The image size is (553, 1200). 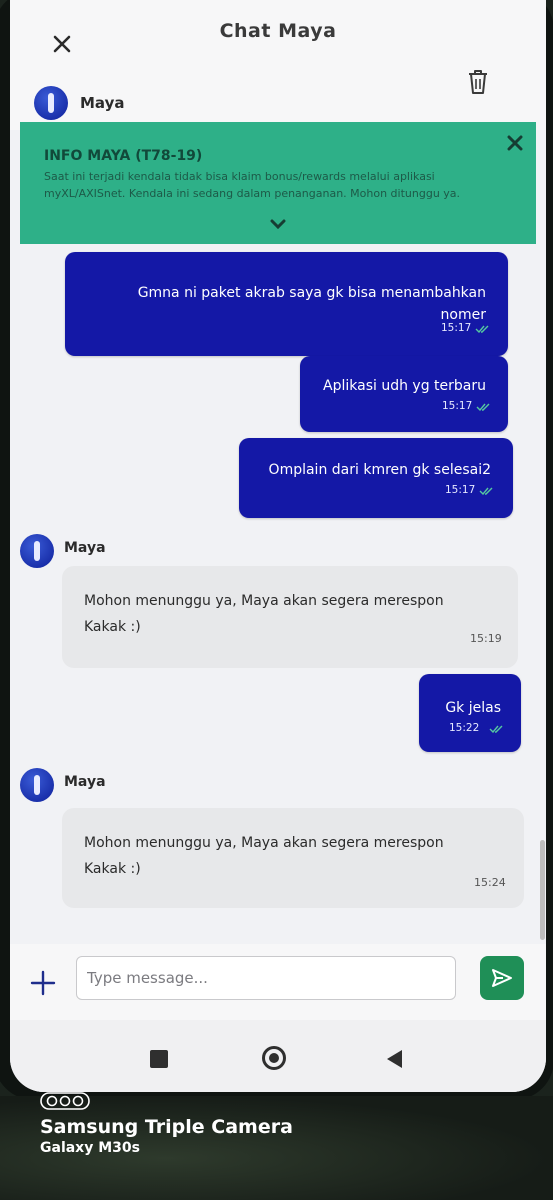 I want to click on user-message: Aplikasi udh yg terbaru 15:17, so click(x=404, y=394).